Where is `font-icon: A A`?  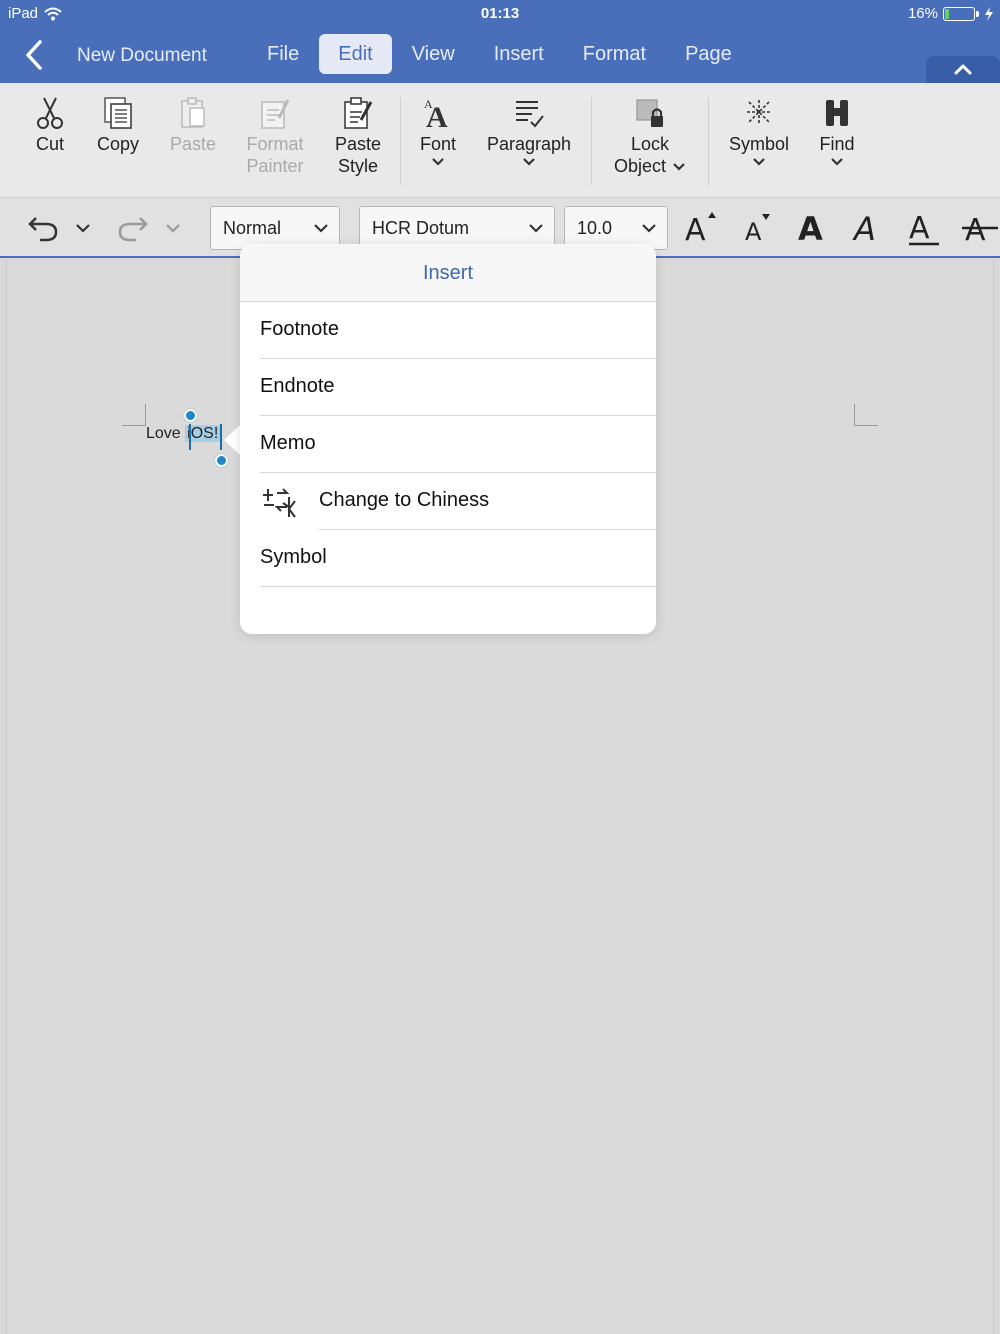 font-icon: A A is located at coordinates (436, 113).